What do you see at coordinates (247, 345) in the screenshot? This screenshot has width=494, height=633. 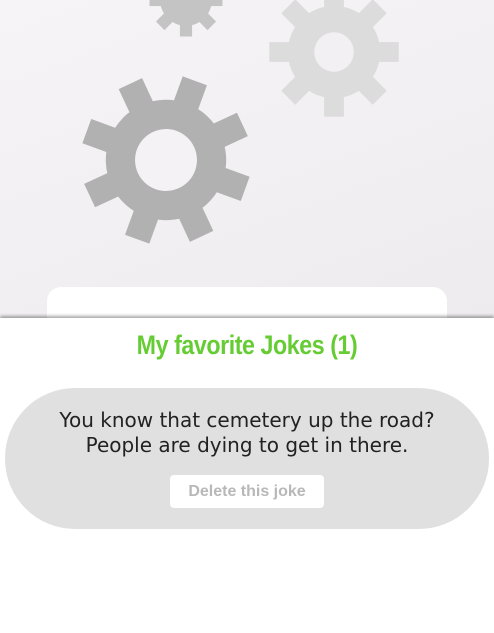 I see `favorites-title: My favorite Jokes (1)` at bounding box center [247, 345].